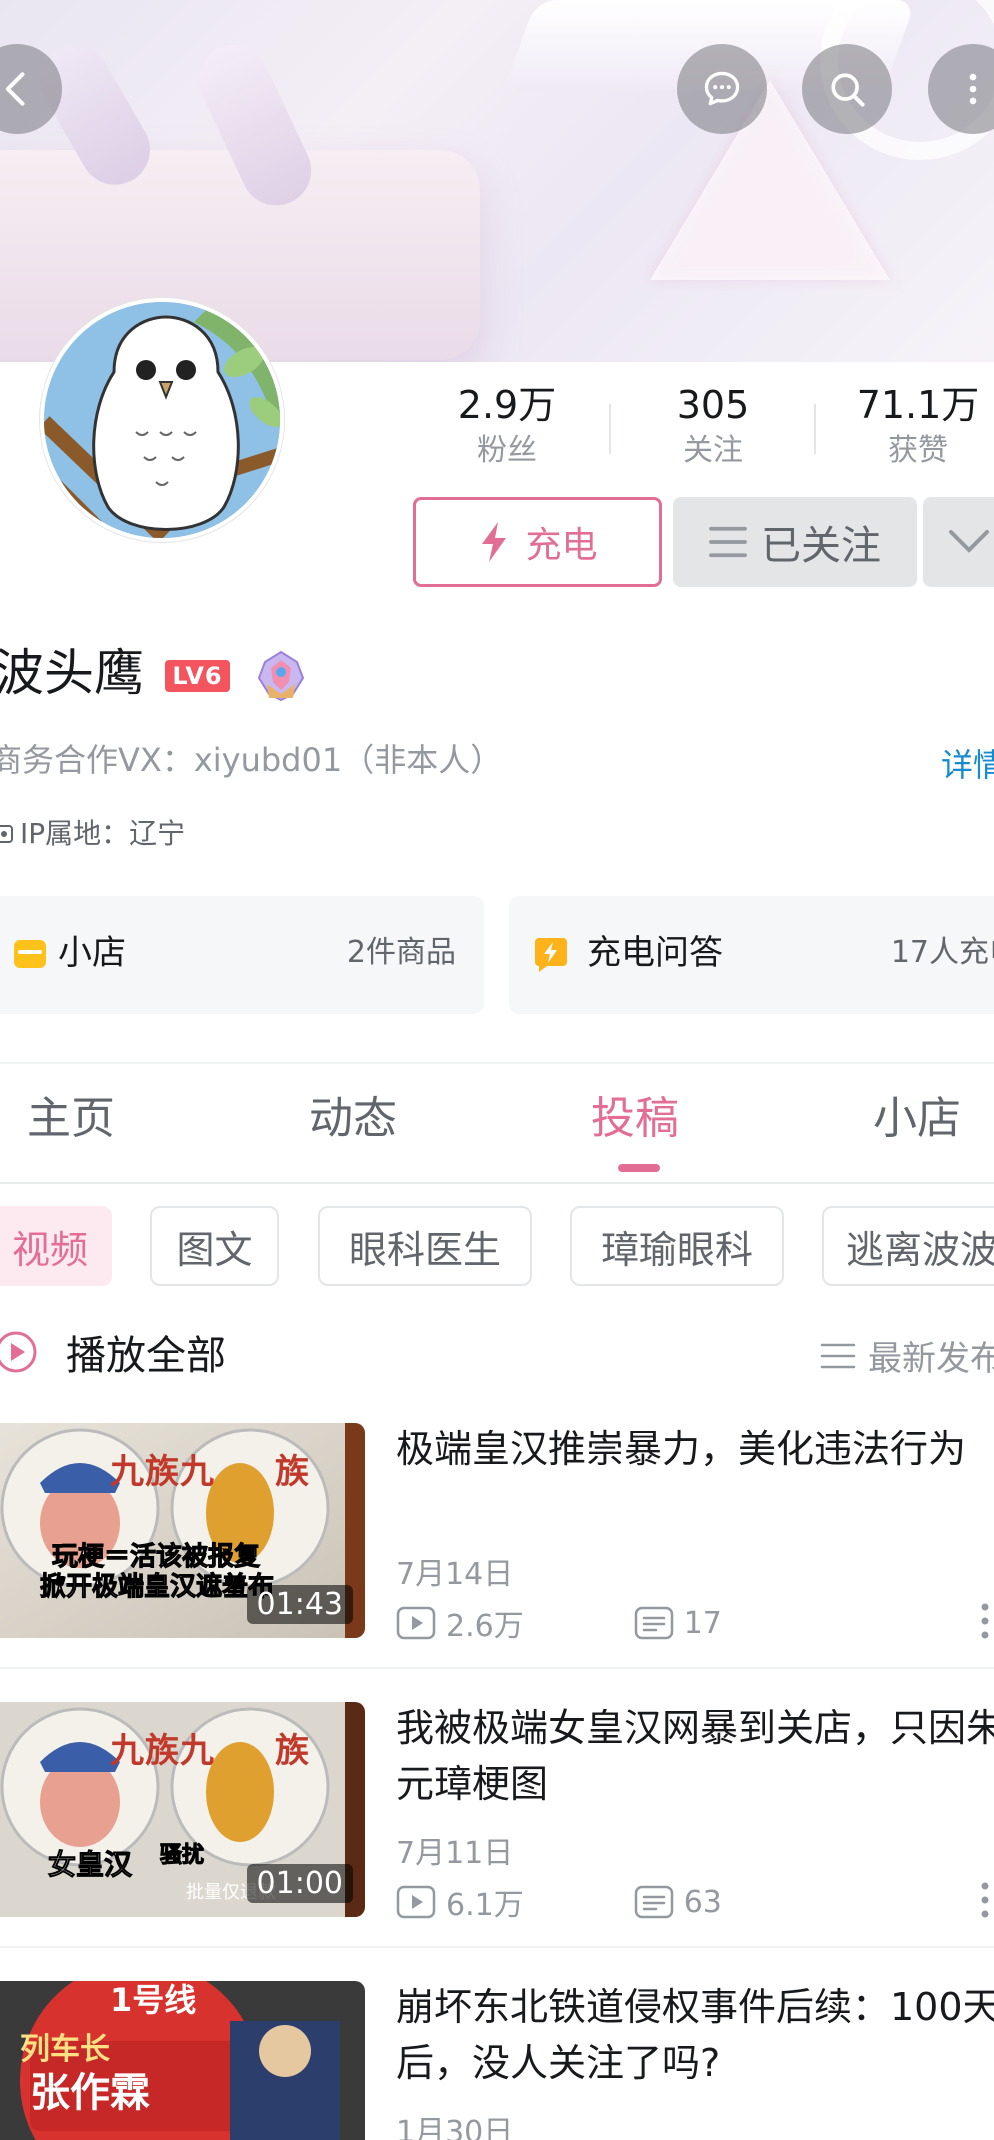  What do you see at coordinates (942, 952) in the screenshot?
I see `charge-qa-meta: 17人充电` at bounding box center [942, 952].